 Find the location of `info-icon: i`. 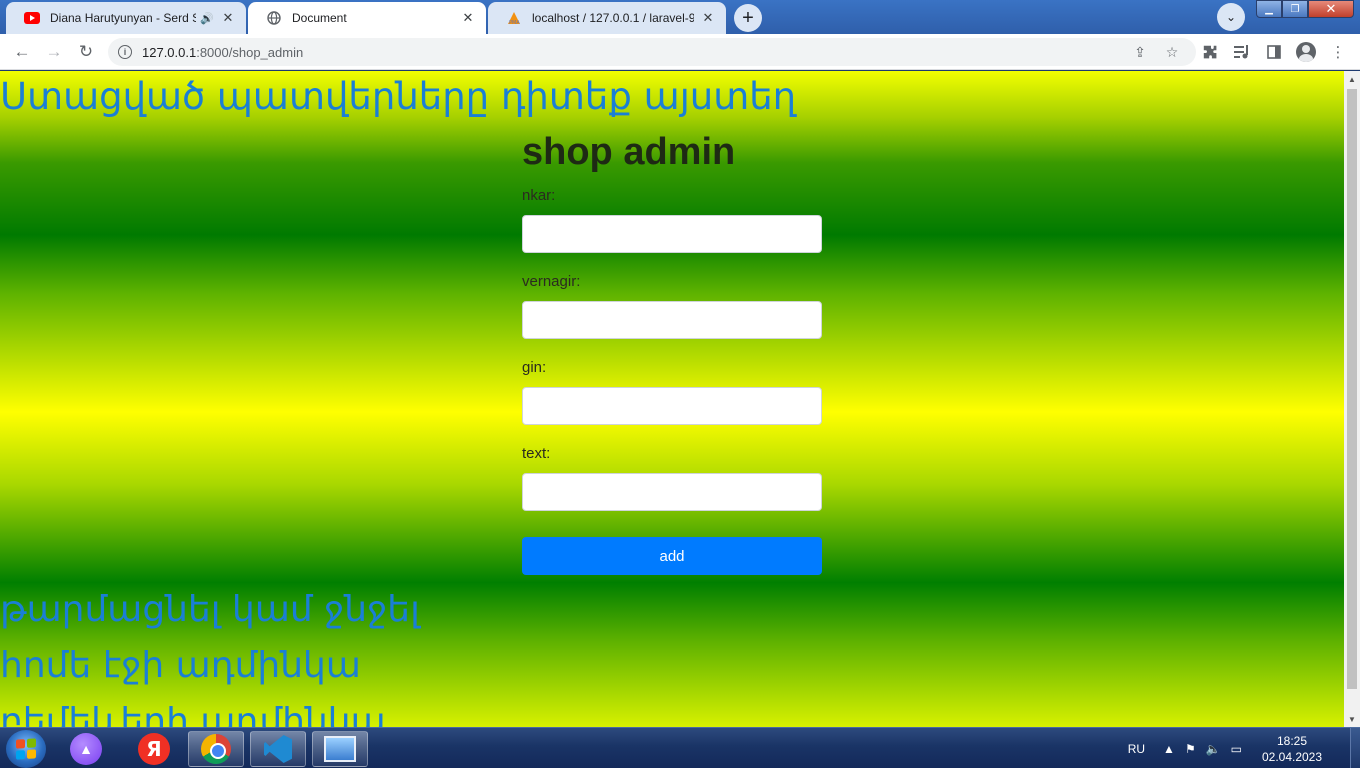

info-icon: i is located at coordinates (125, 52).